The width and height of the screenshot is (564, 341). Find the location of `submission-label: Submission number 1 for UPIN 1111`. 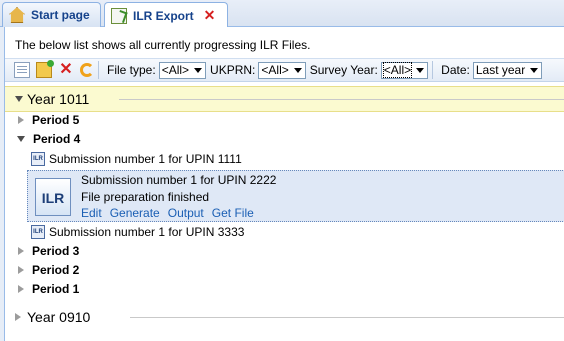

submission-label: Submission number 1 for UPIN 1111 is located at coordinates (145, 159).